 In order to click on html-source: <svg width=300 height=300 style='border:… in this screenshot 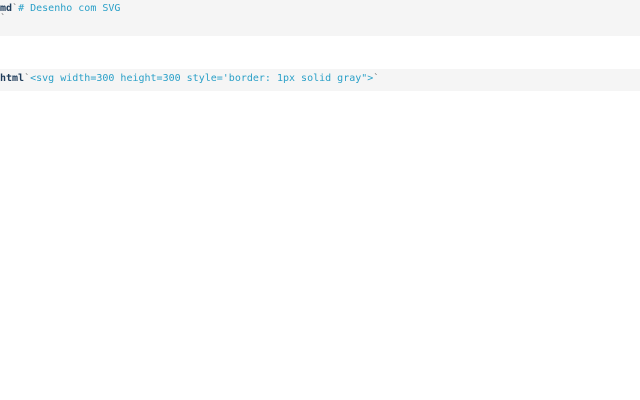, I will do `click(201, 78)`.